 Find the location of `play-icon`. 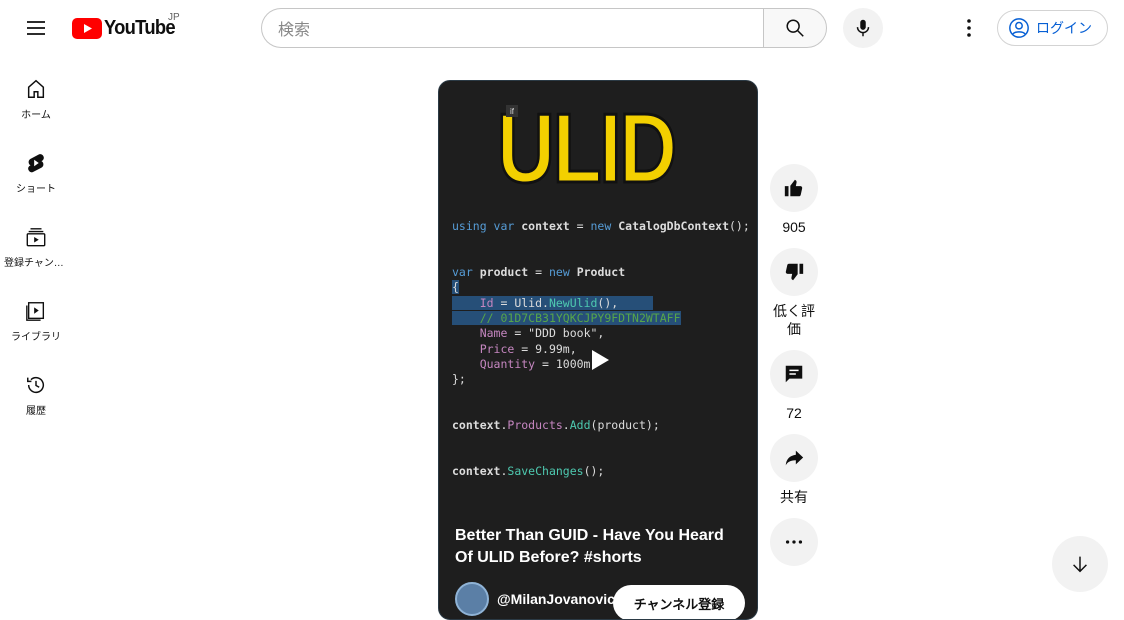

play-icon is located at coordinates (600, 360).